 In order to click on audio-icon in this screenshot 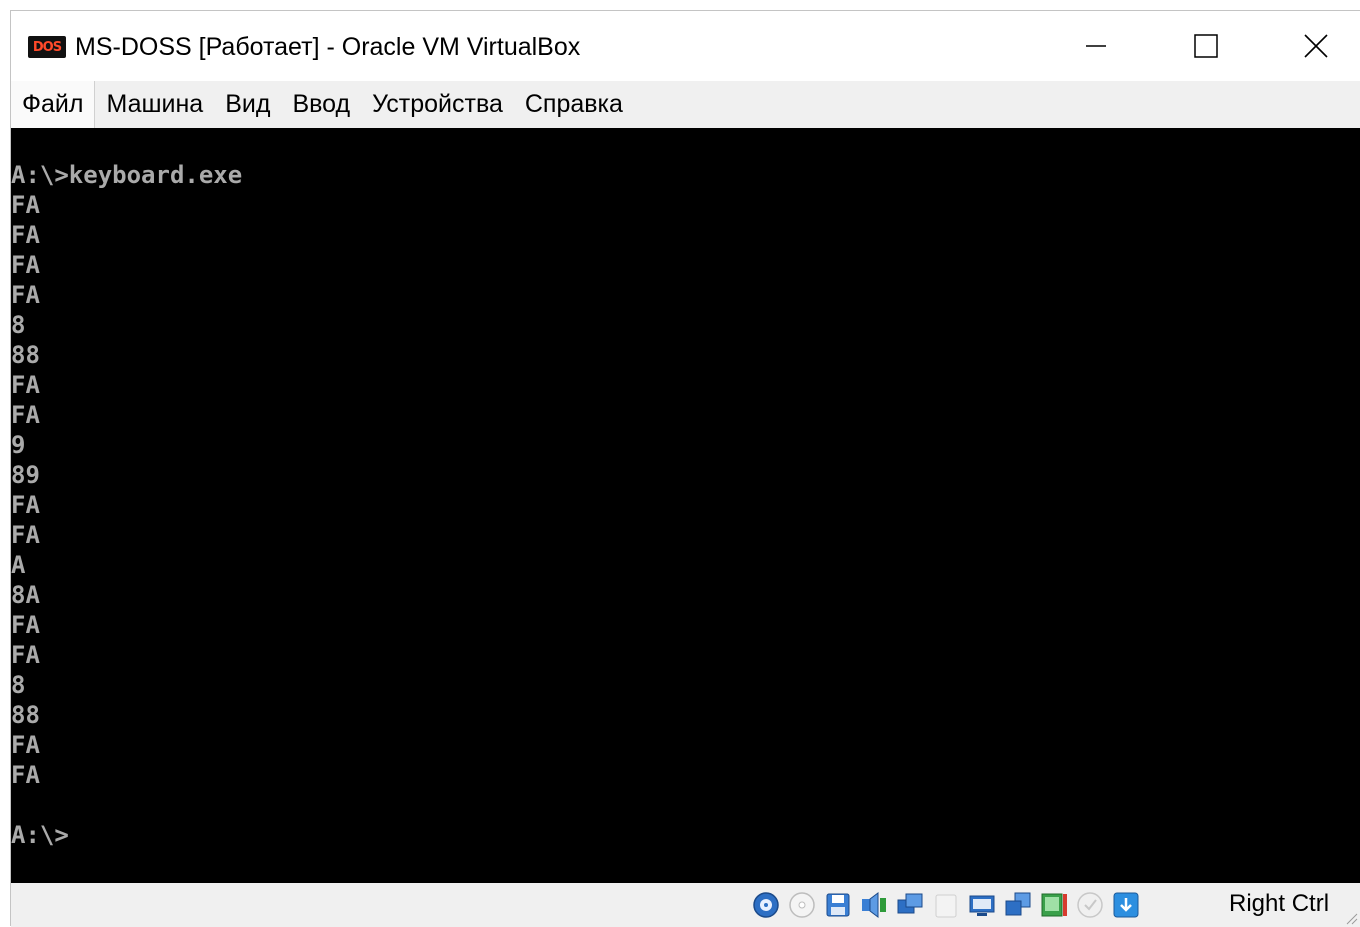, I will do `click(874, 905)`.